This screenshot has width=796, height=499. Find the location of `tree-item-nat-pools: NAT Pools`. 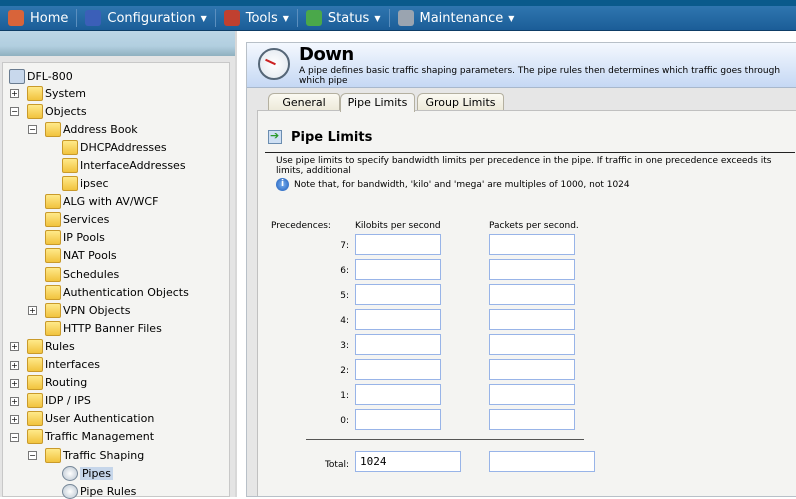

tree-item-nat-pools: NAT Pools is located at coordinates (81, 256).